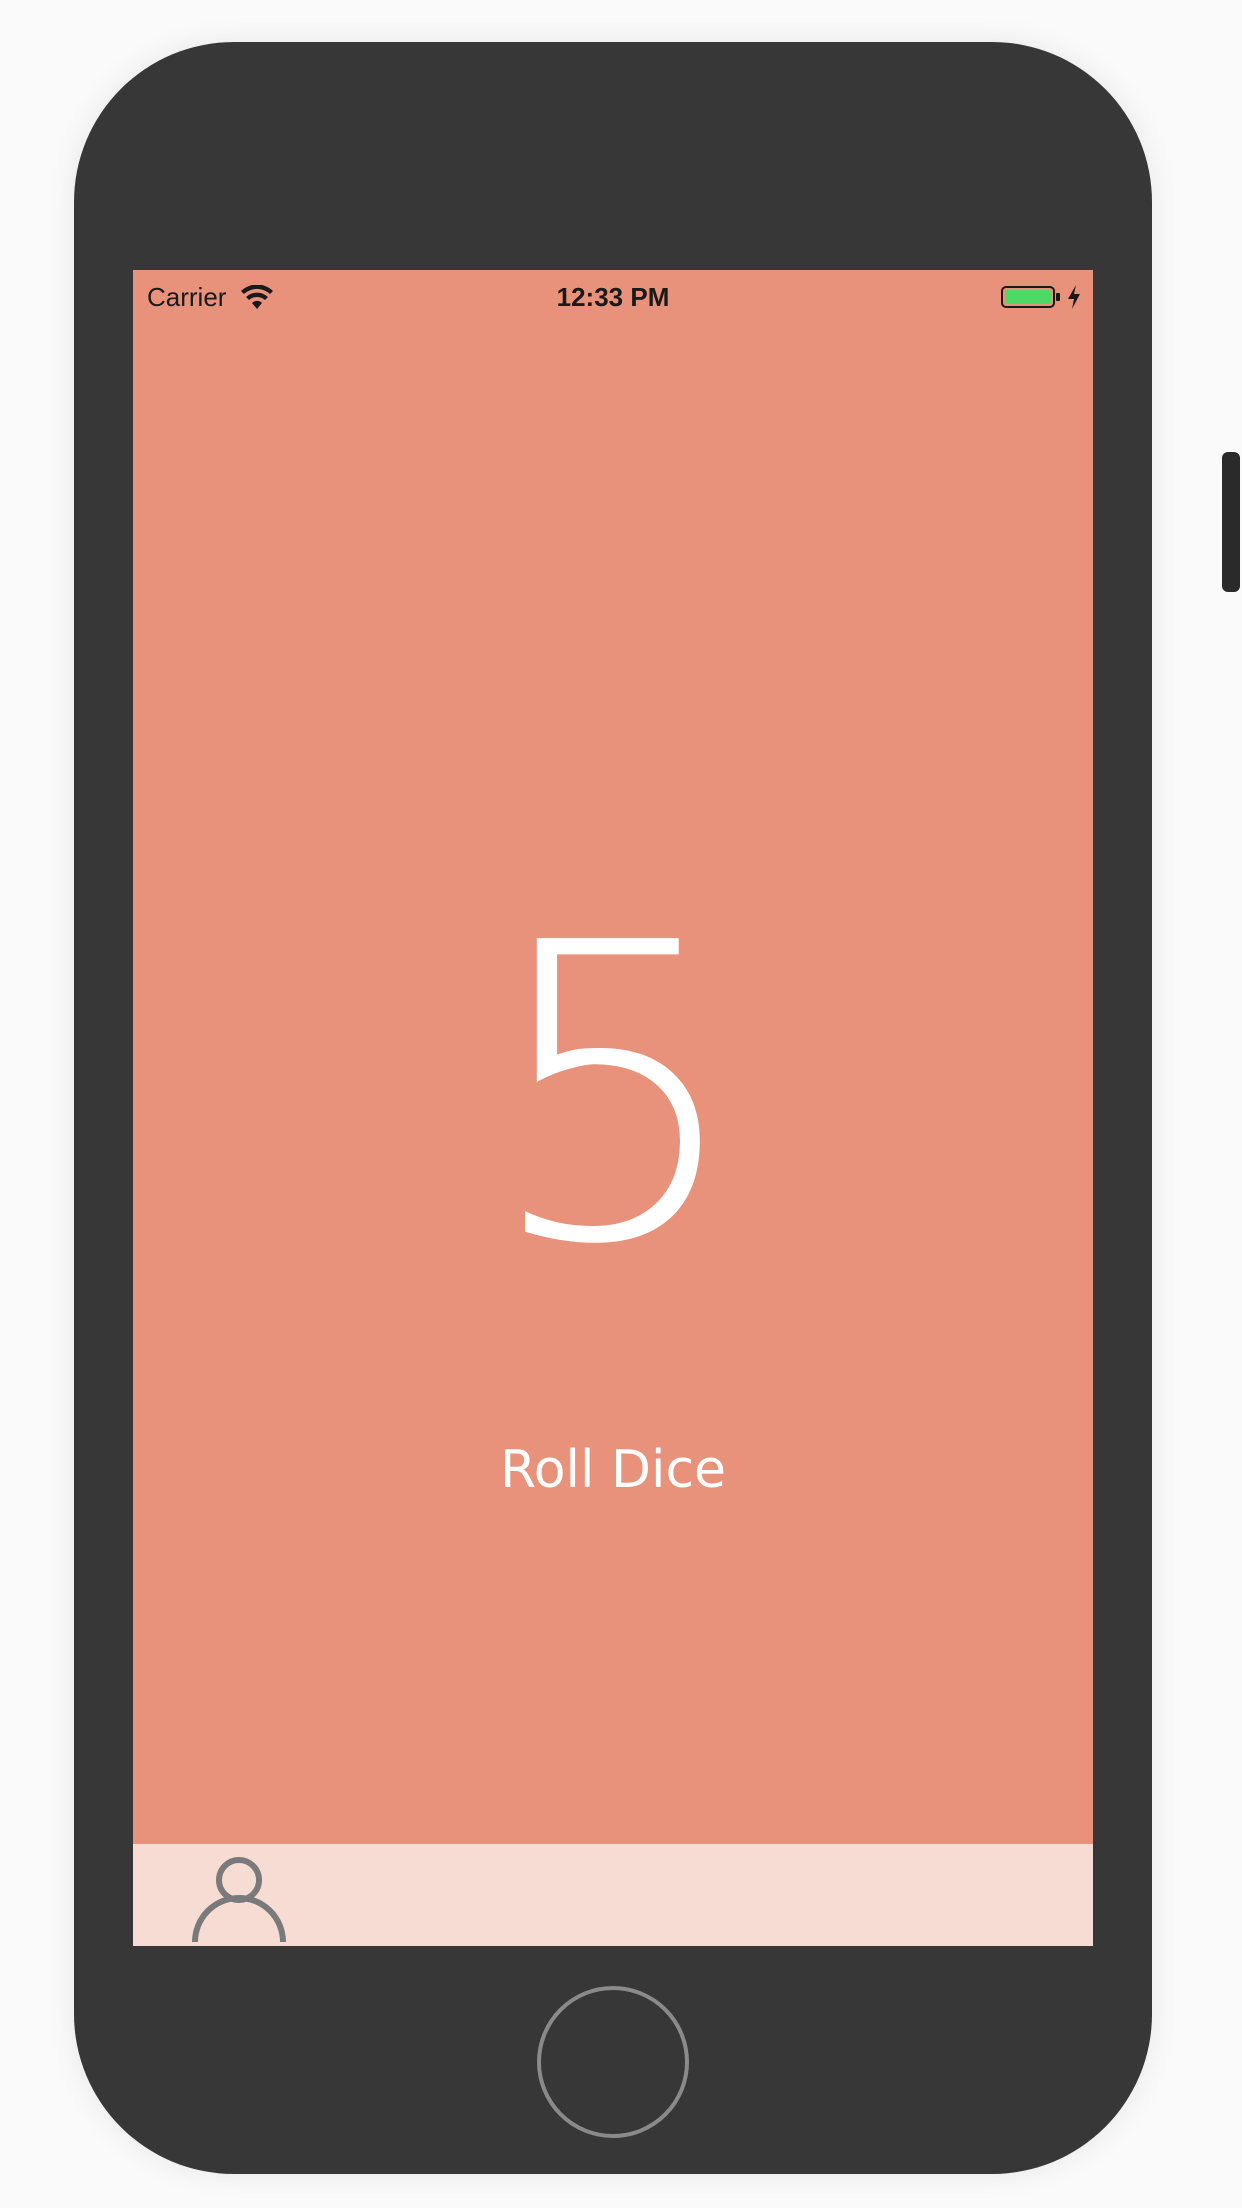  What do you see at coordinates (1030, 297) in the screenshot?
I see `battery-icon` at bounding box center [1030, 297].